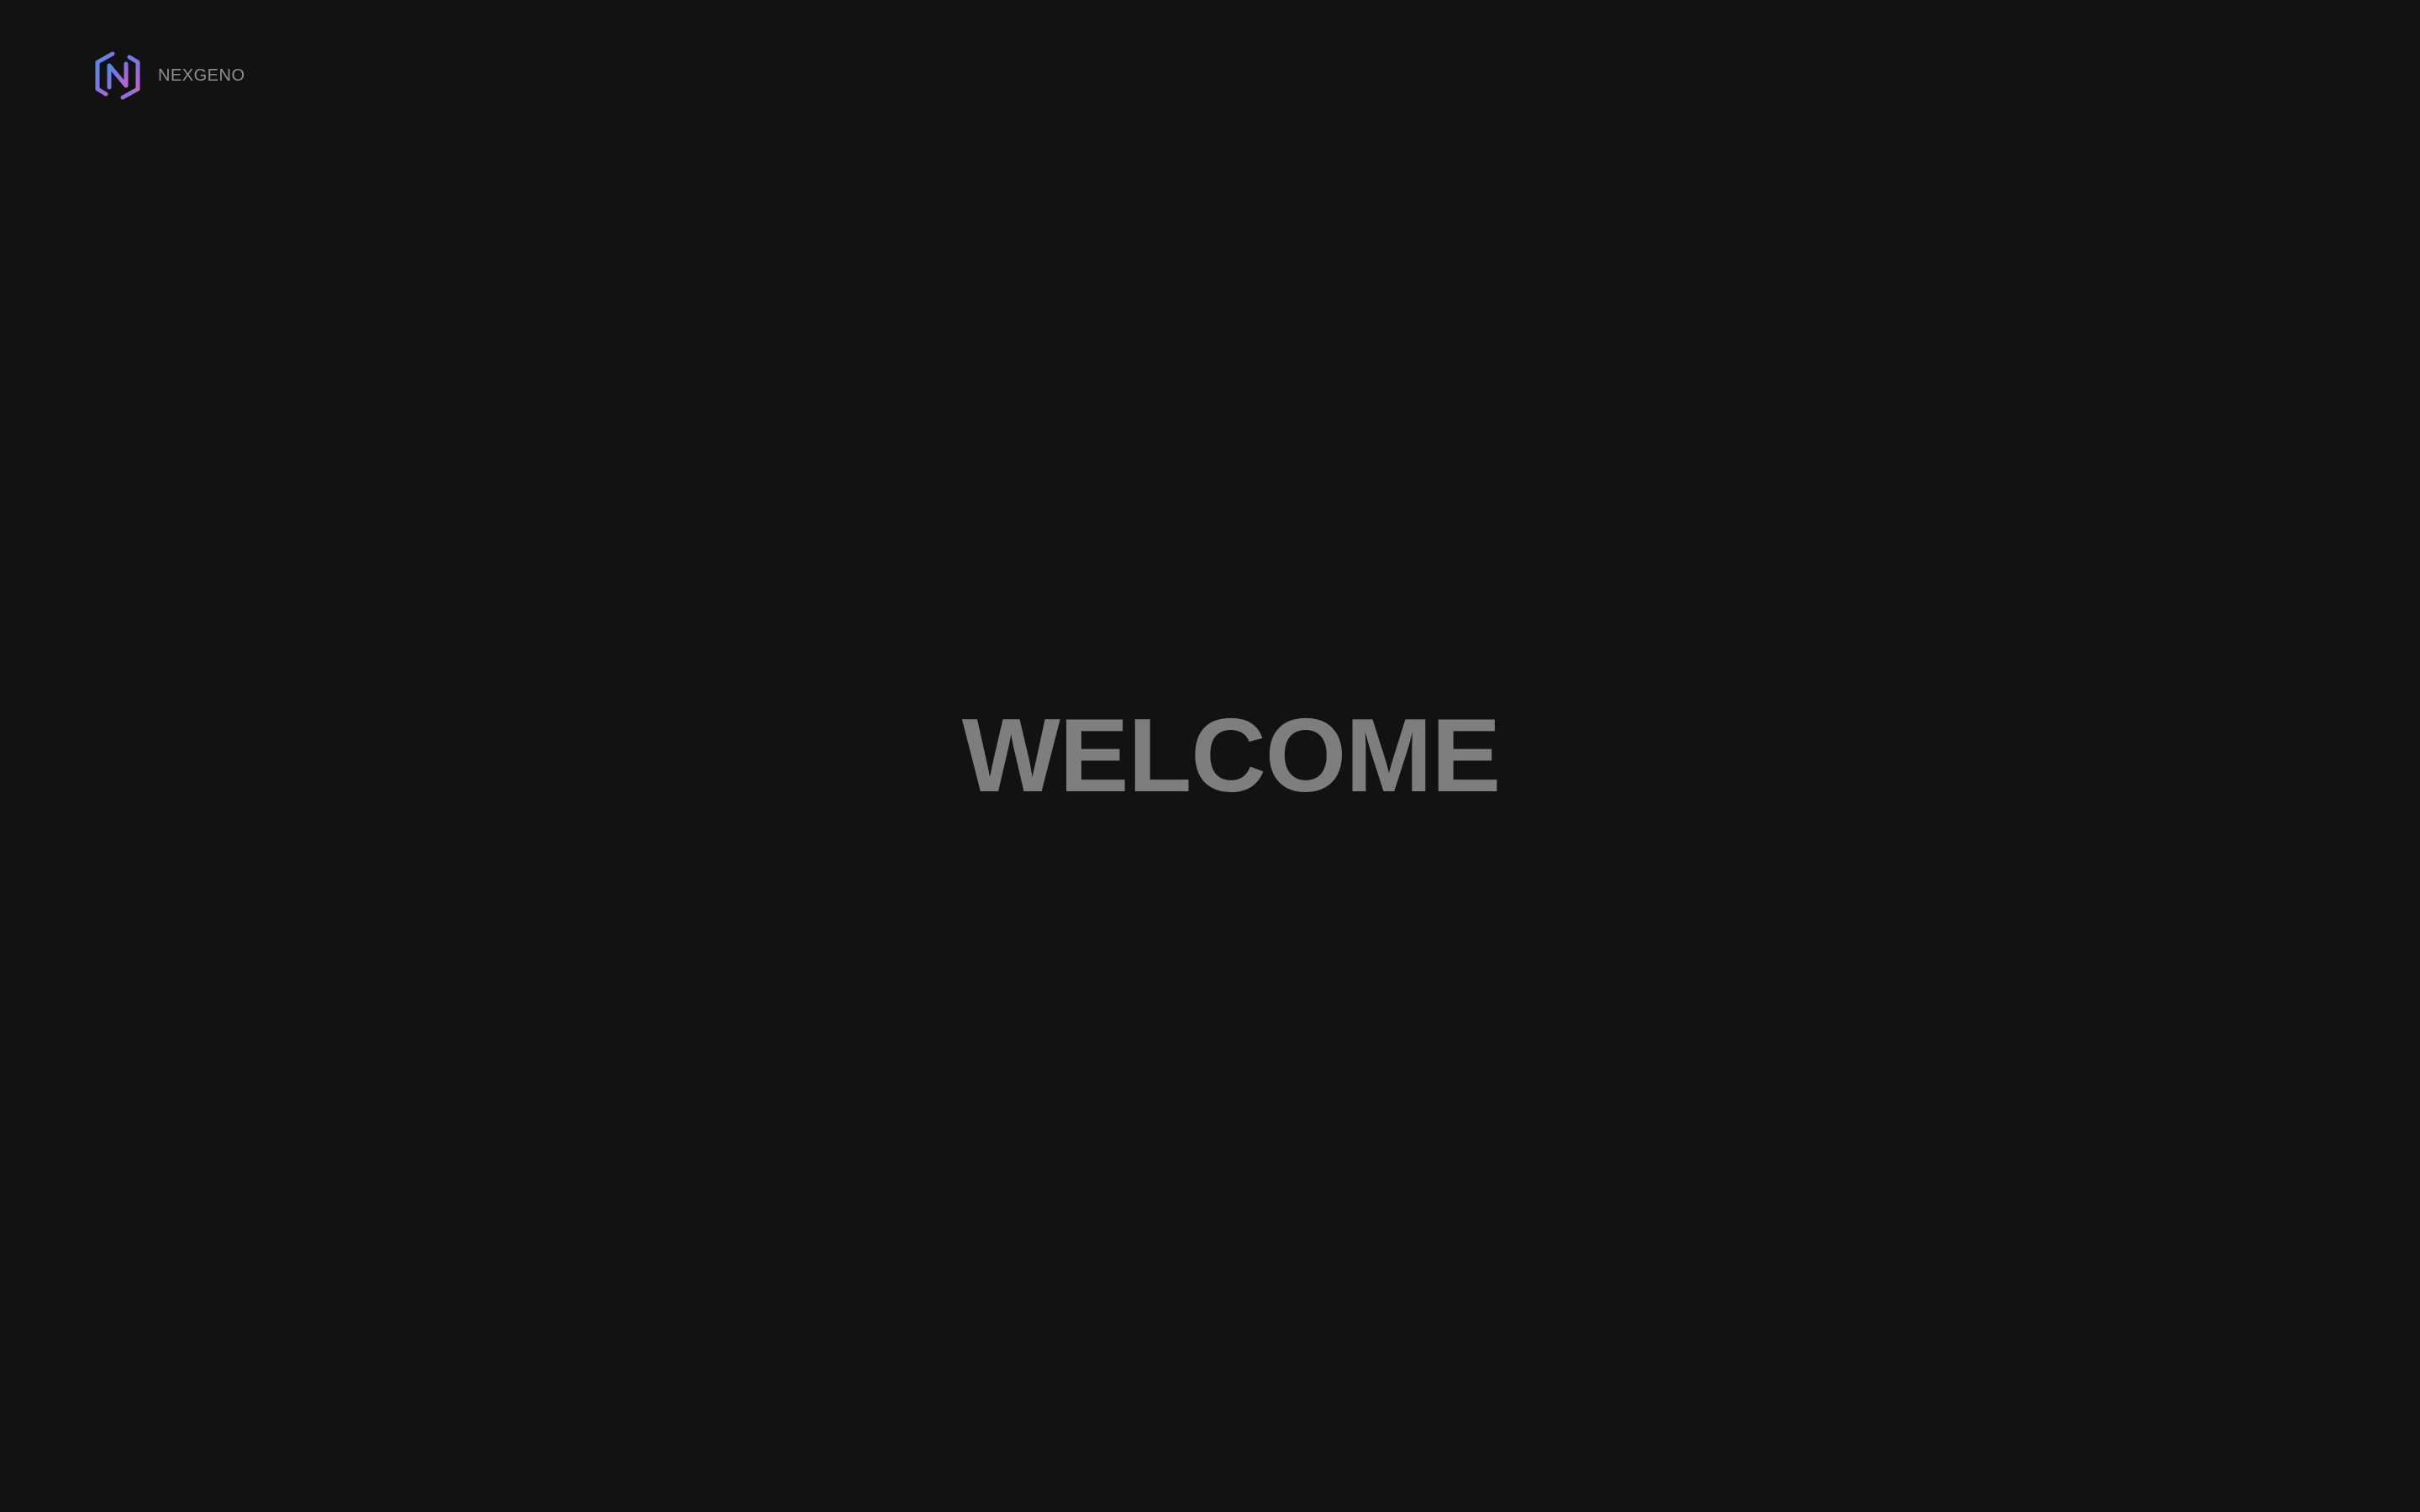  Describe the element at coordinates (1231, 756) in the screenshot. I see `welcome-title: WELCOME` at that location.